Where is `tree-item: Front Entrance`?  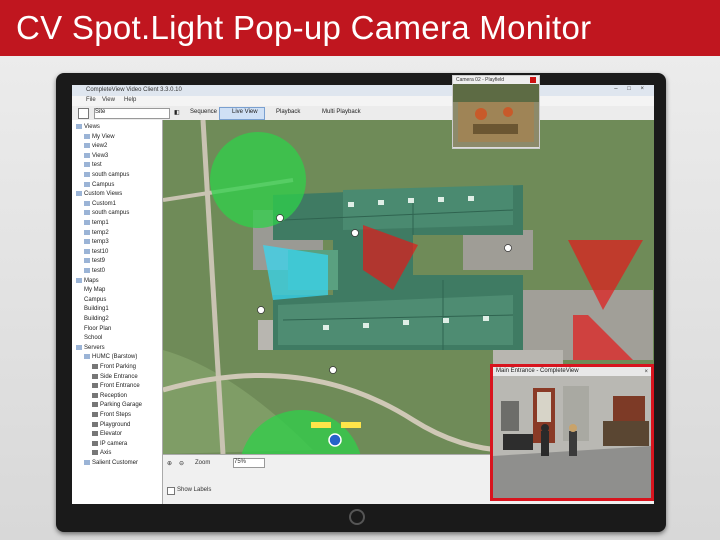
tree-item: Front Entrance is located at coordinates (116, 386).